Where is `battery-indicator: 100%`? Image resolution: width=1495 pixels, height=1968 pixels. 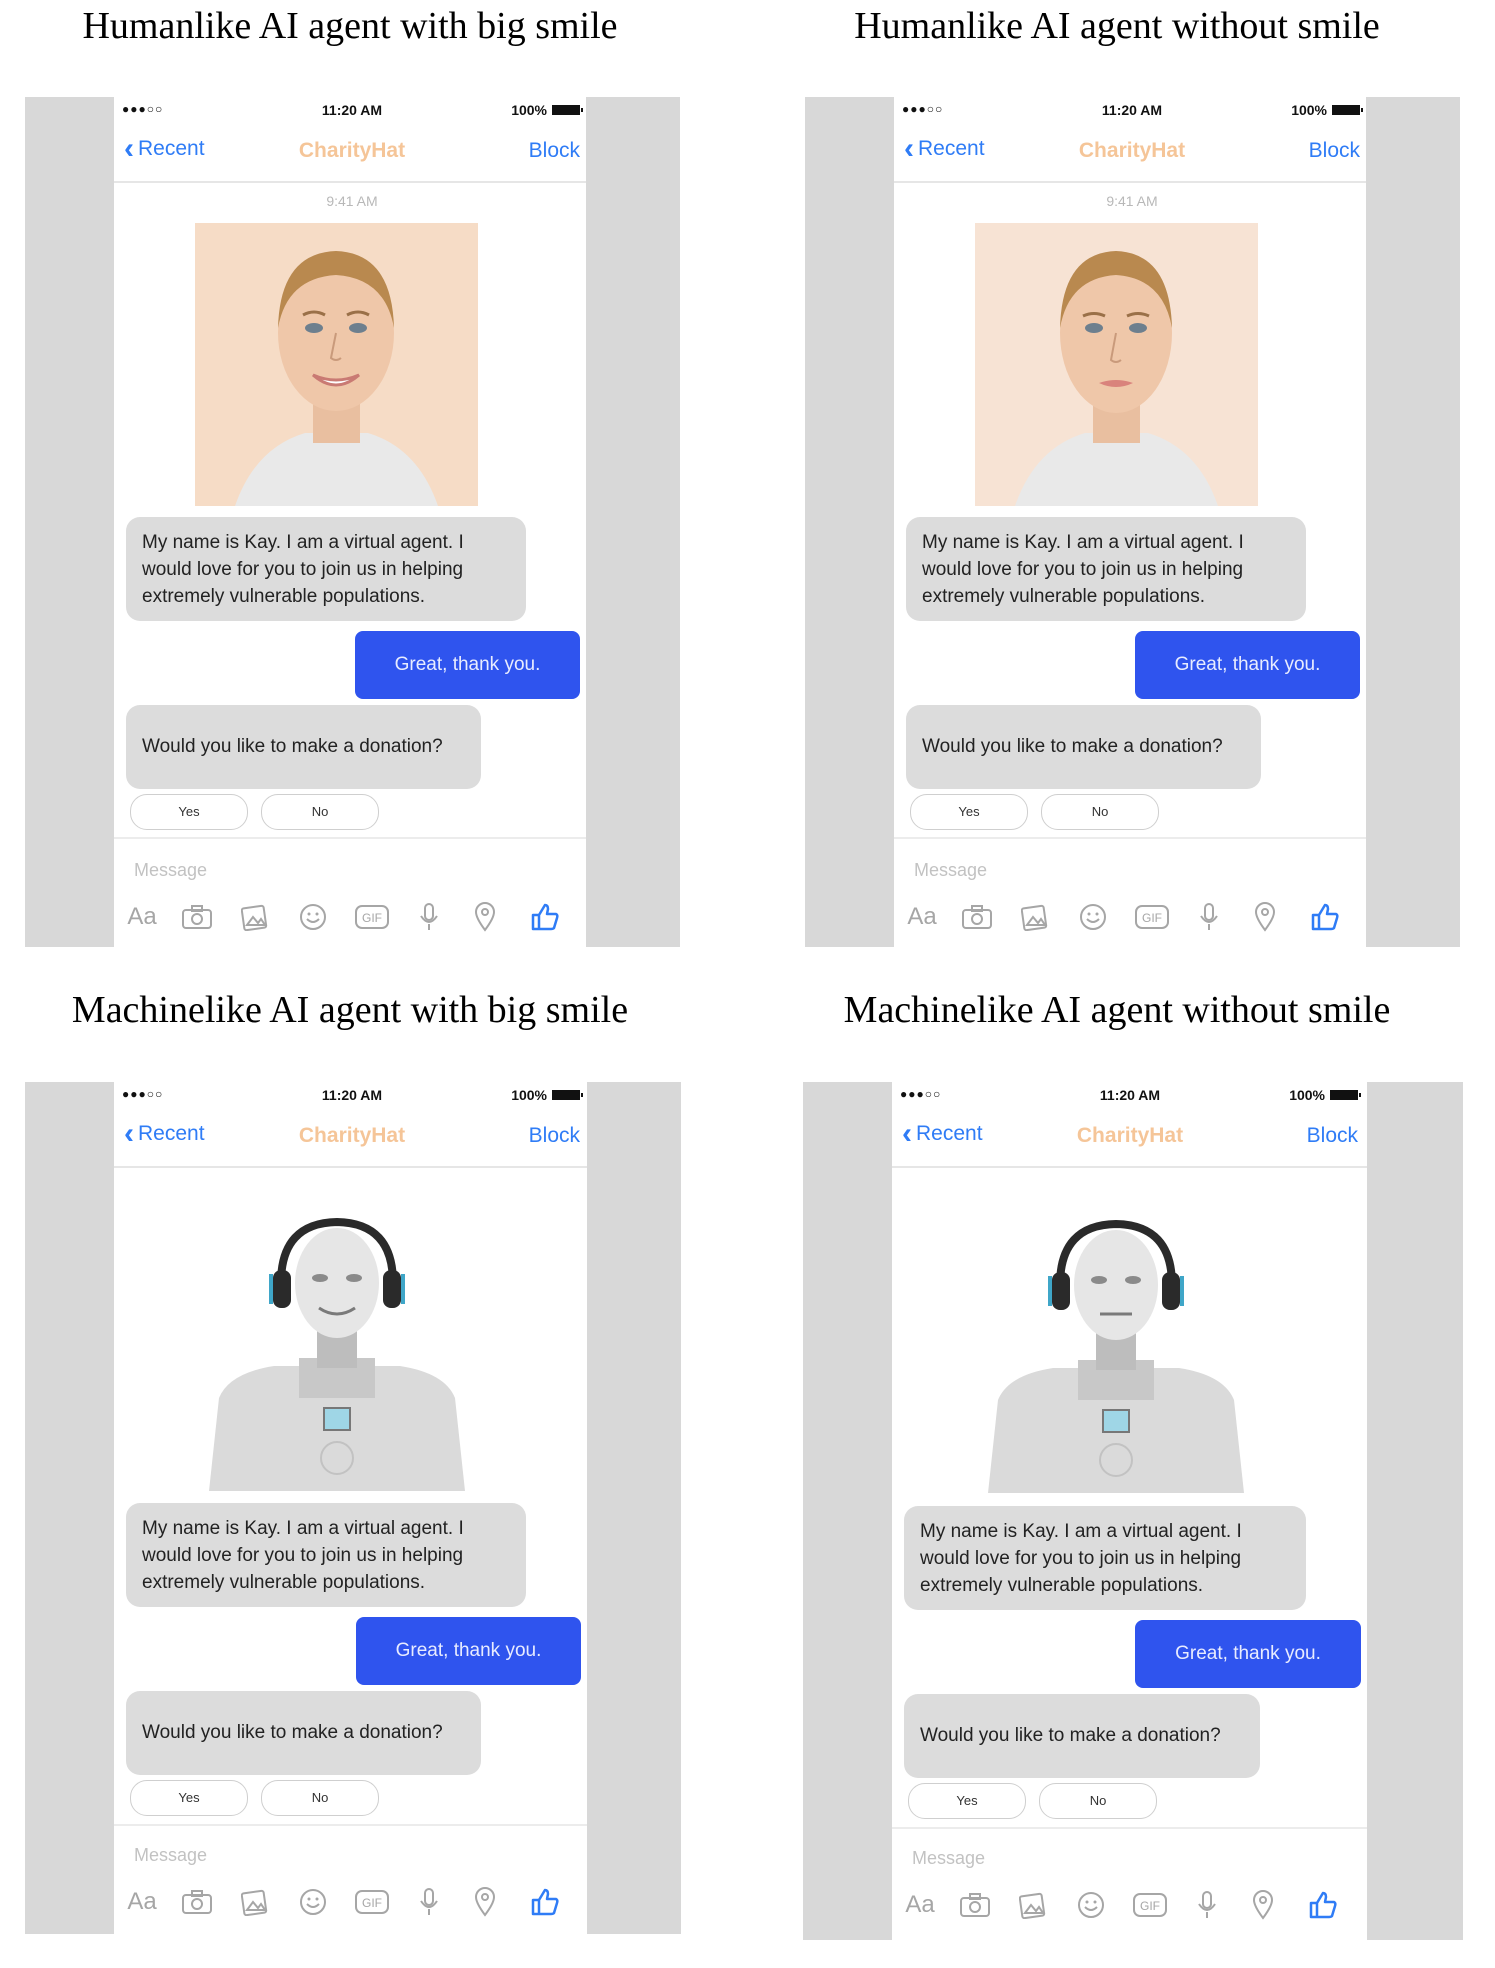
battery-indicator: 100% is located at coordinates (1325, 1095).